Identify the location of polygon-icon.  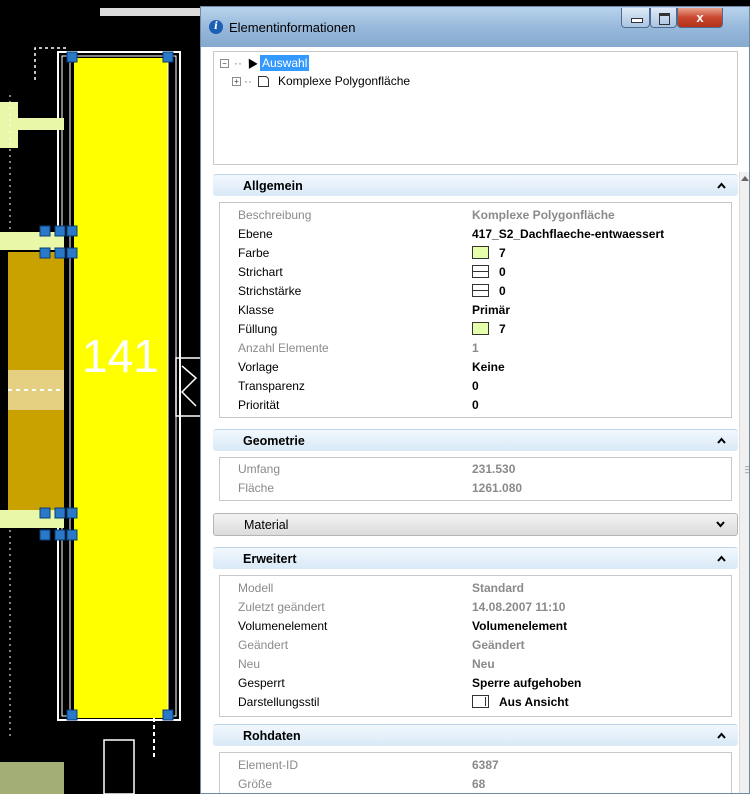
(263, 81).